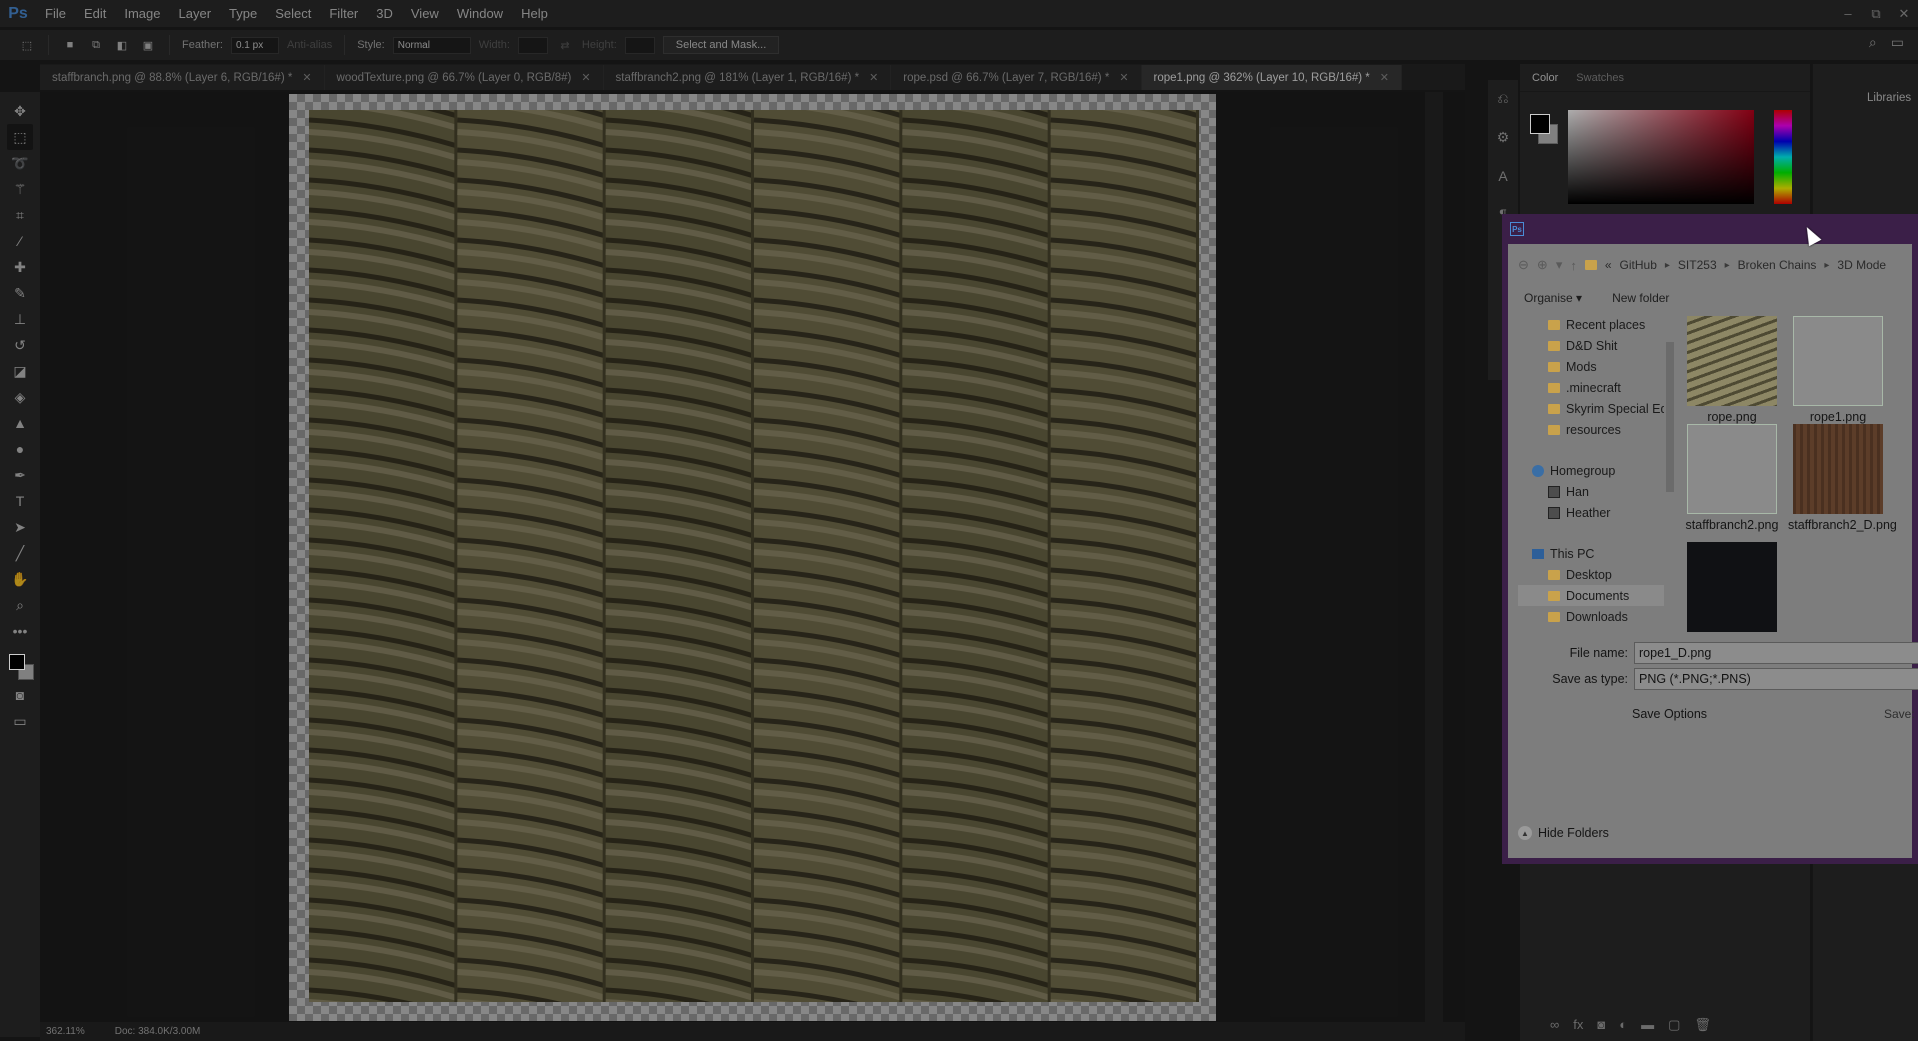  I want to click on hide-folders-button: ▲ Hide Folders, so click(1563, 833).